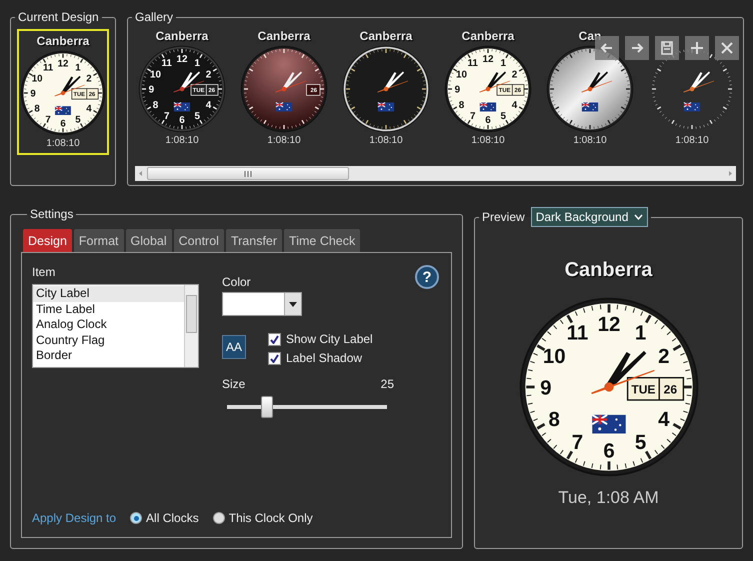  I want to click on checkbox-label: Label Shadow, so click(324, 358).